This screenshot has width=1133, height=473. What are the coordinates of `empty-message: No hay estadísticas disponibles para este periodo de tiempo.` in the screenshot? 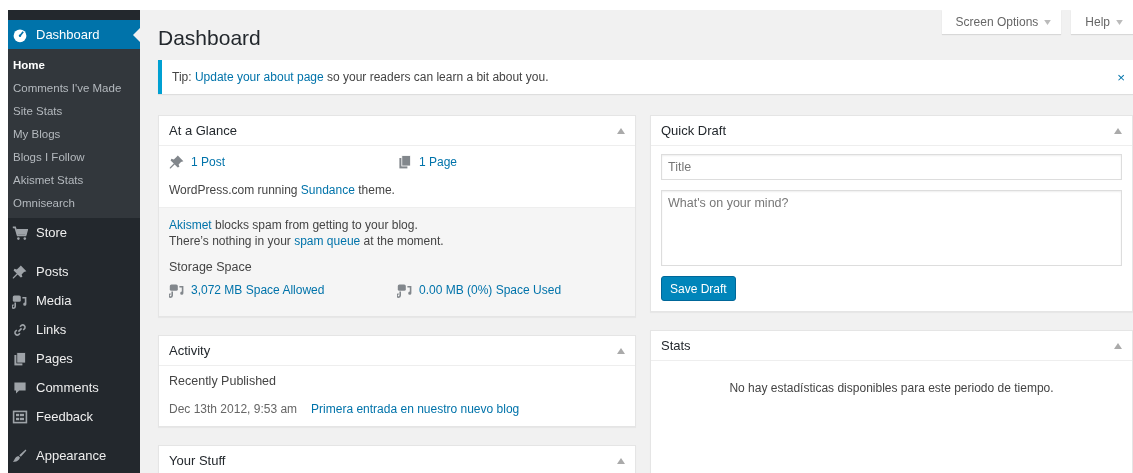 It's located at (891, 388).